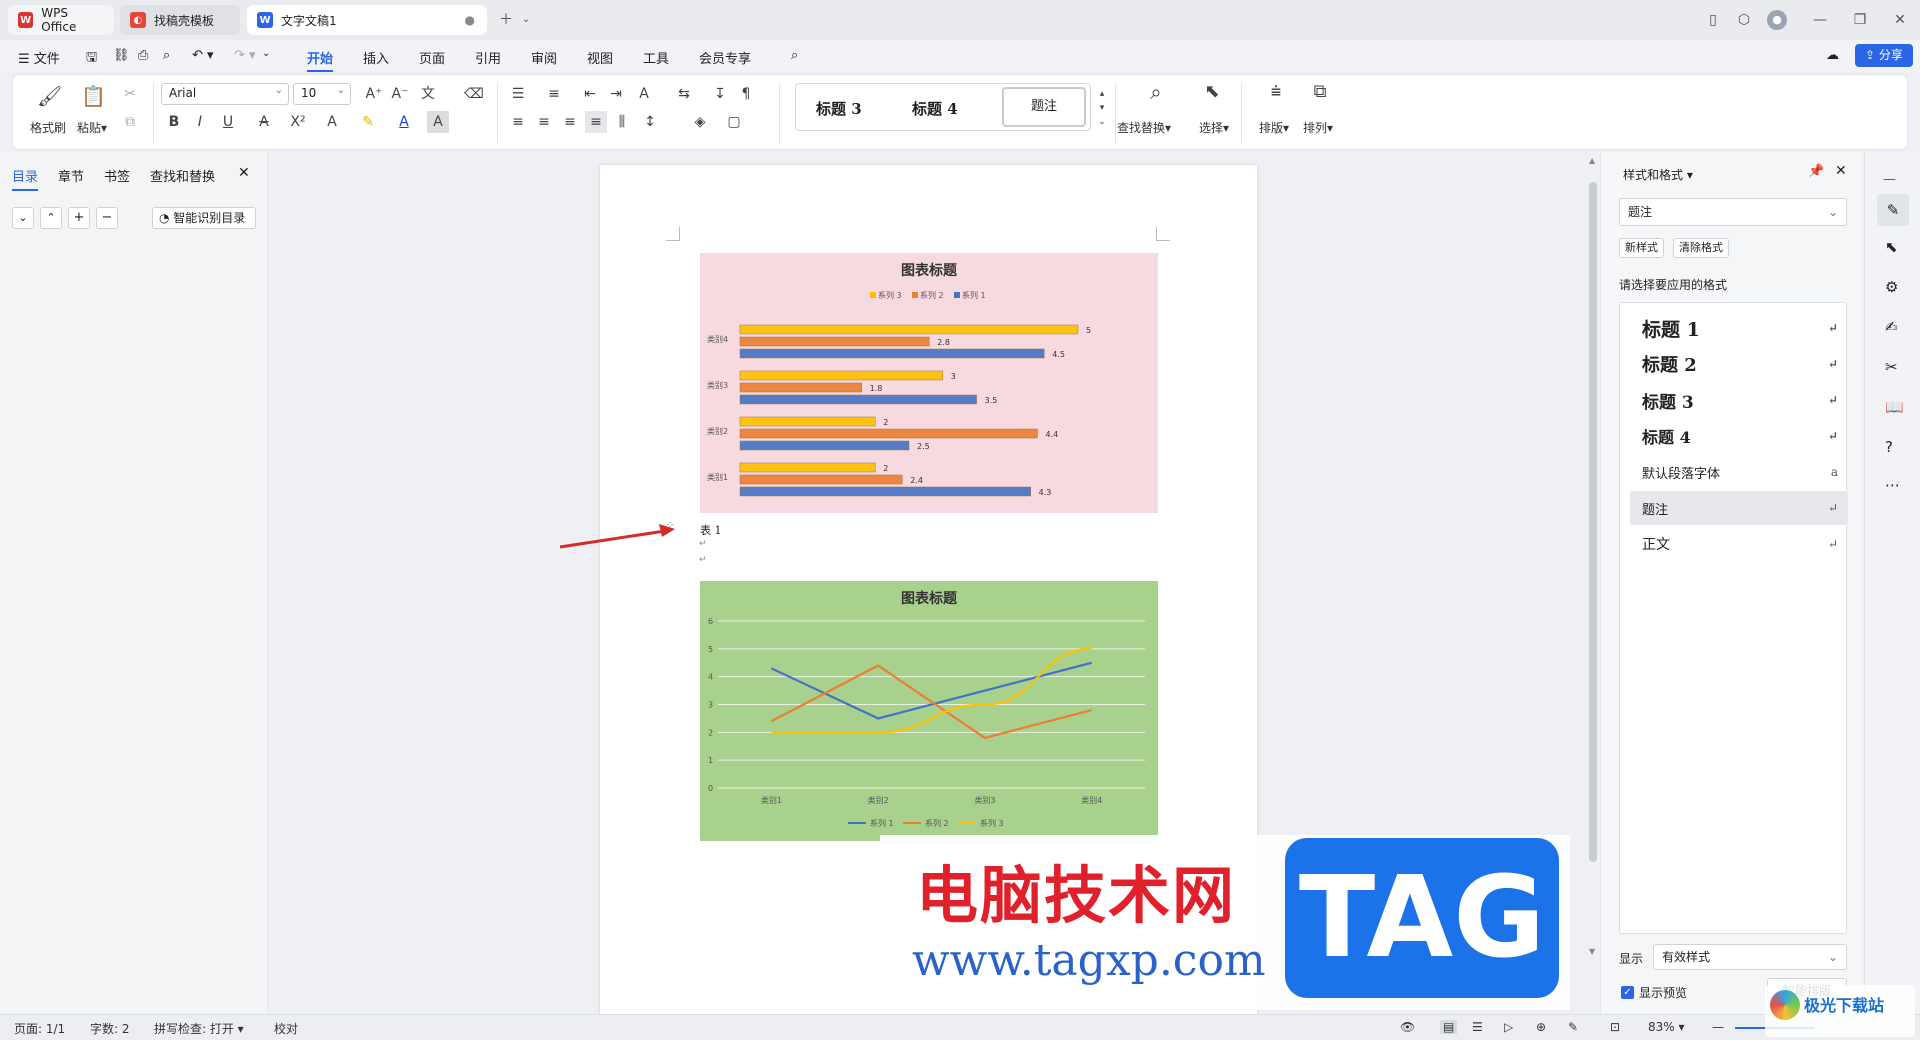  I want to click on align-right-icon: ≡, so click(570, 122).